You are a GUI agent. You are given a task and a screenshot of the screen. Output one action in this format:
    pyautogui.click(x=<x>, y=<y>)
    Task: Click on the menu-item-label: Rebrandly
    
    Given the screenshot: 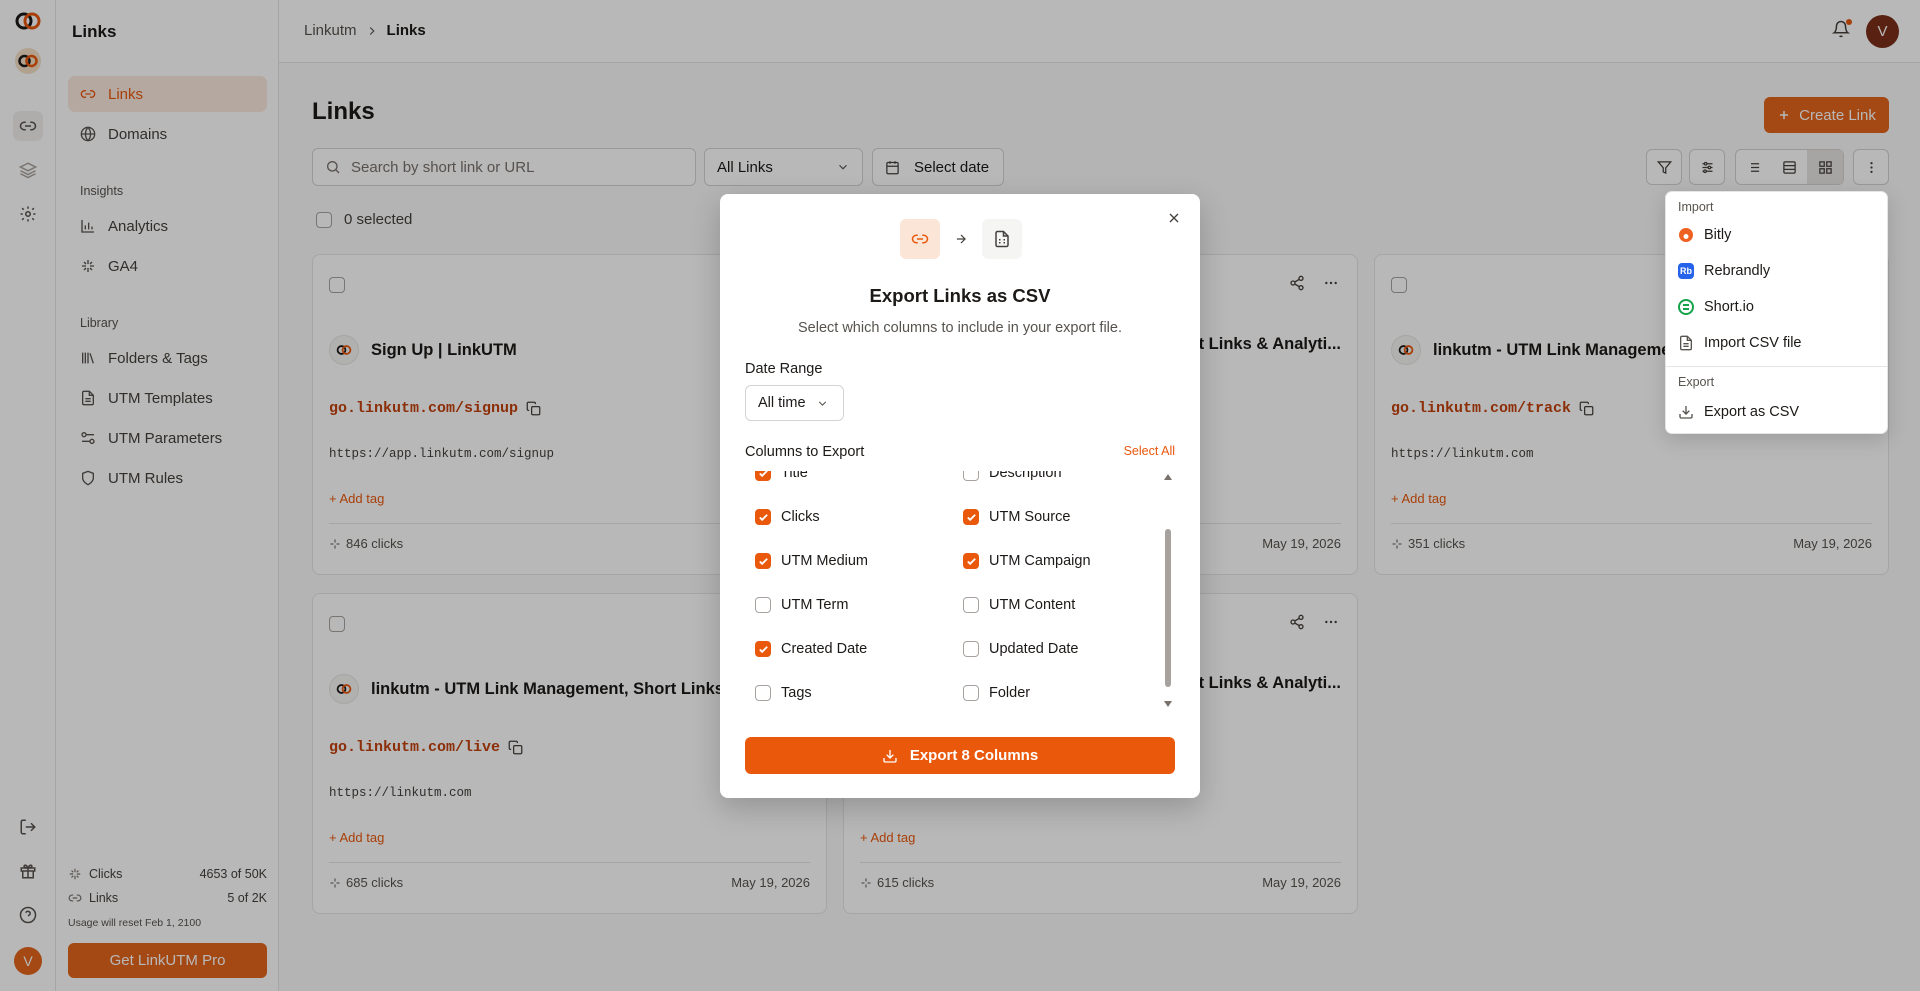 What is the action you would take?
    pyautogui.click(x=1737, y=271)
    